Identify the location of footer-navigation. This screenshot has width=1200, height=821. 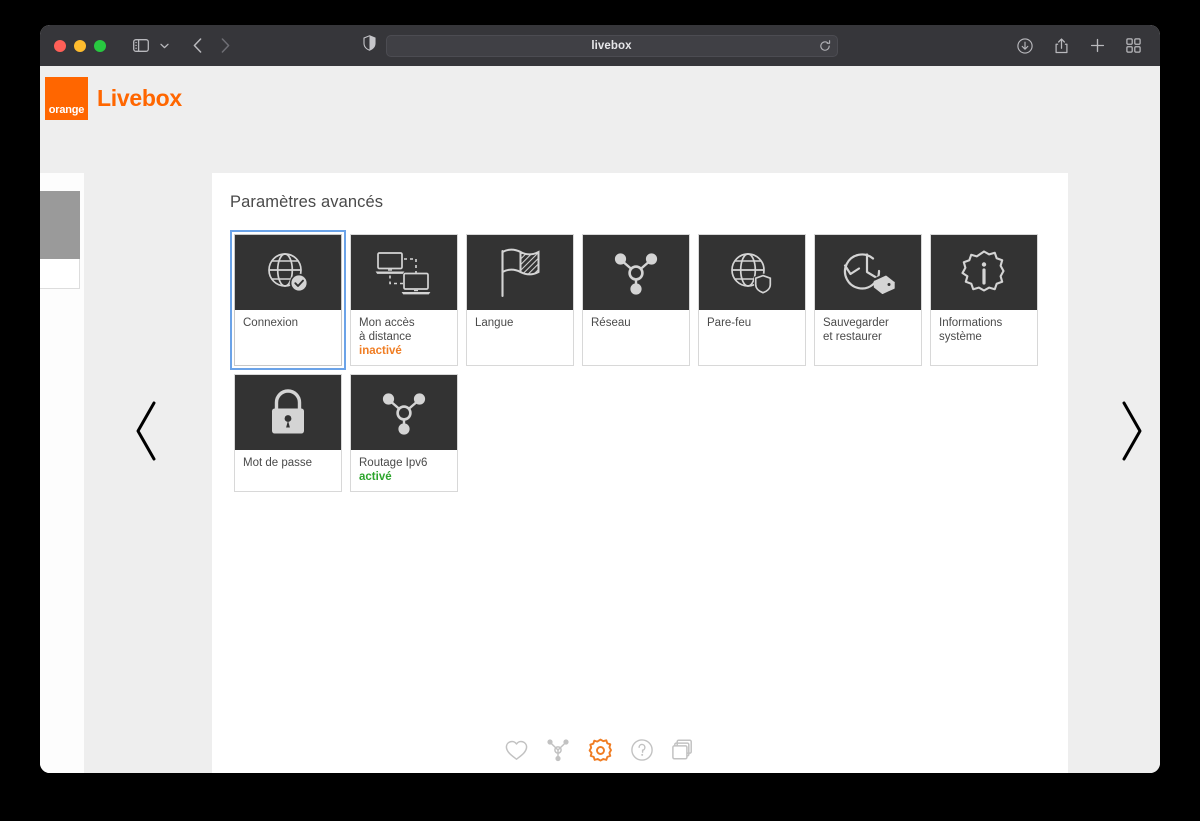
(600, 750).